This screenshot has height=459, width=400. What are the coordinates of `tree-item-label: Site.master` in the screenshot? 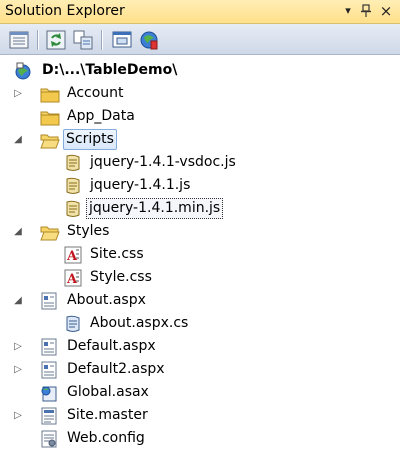 It's located at (107, 415).